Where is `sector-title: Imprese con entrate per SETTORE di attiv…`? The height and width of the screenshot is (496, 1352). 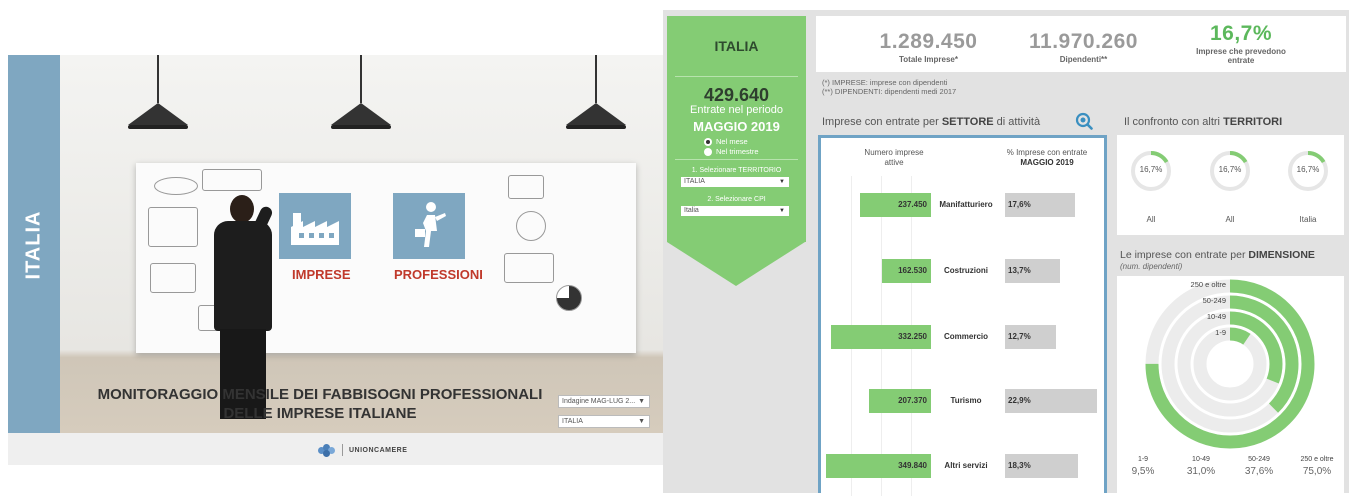
sector-title: Imprese con entrate per SETTORE di attiv… is located at coordinates (931, 122).